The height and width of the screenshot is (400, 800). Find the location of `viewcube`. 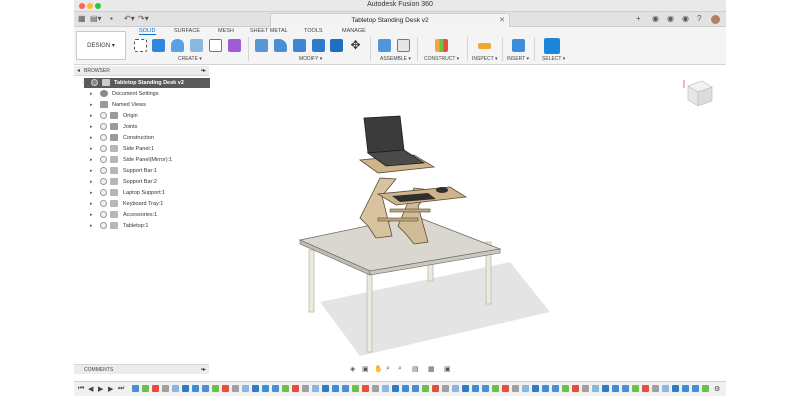

viewcube is located at coordinates (698, 94).